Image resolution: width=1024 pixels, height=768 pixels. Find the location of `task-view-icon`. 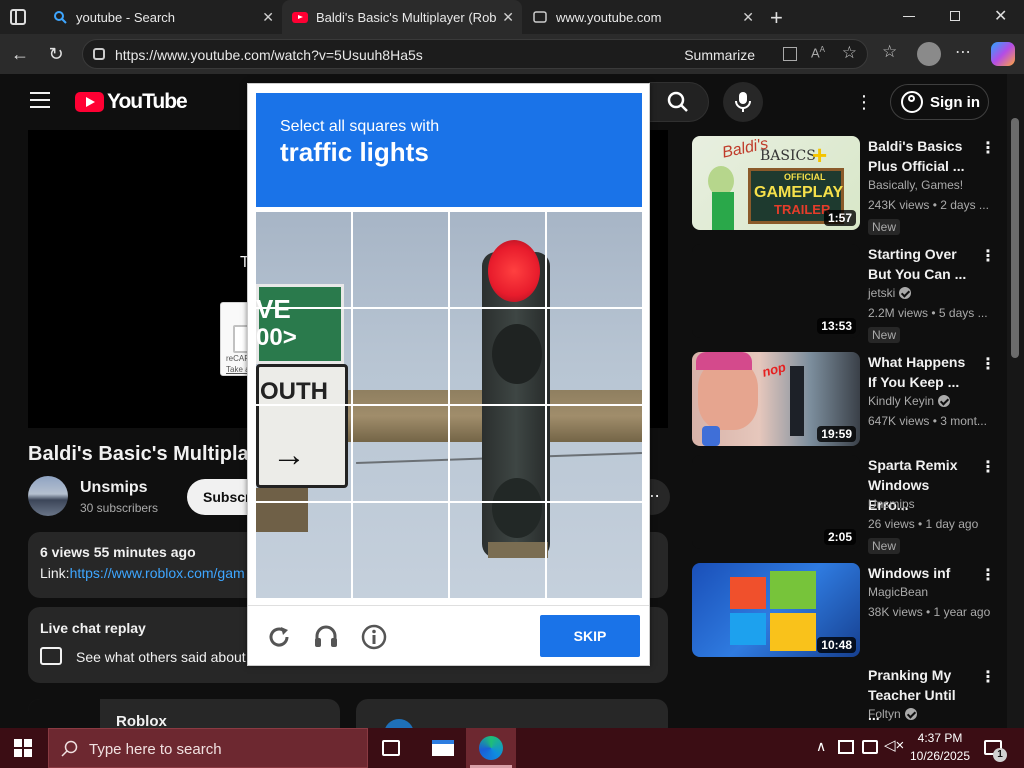

task-view-icon is located at coordinates (391, 748).